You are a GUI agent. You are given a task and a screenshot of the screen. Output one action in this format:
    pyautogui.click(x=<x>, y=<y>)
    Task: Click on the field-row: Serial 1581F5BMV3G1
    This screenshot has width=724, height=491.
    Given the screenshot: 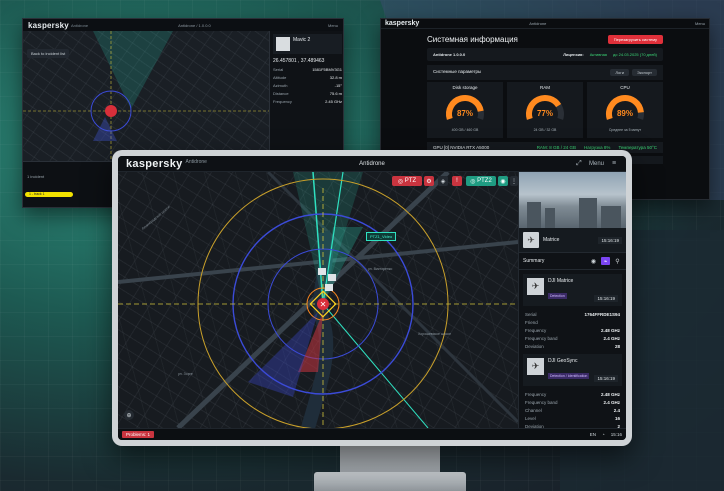 What is the action you would take?
    pyautogui.click(x=307, y=69)
    